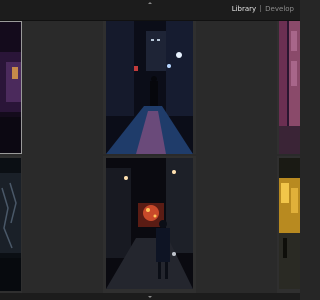 This screenshot has height=300, width=320. I want to click on module-picker: Library Develop, so click(263, 9).